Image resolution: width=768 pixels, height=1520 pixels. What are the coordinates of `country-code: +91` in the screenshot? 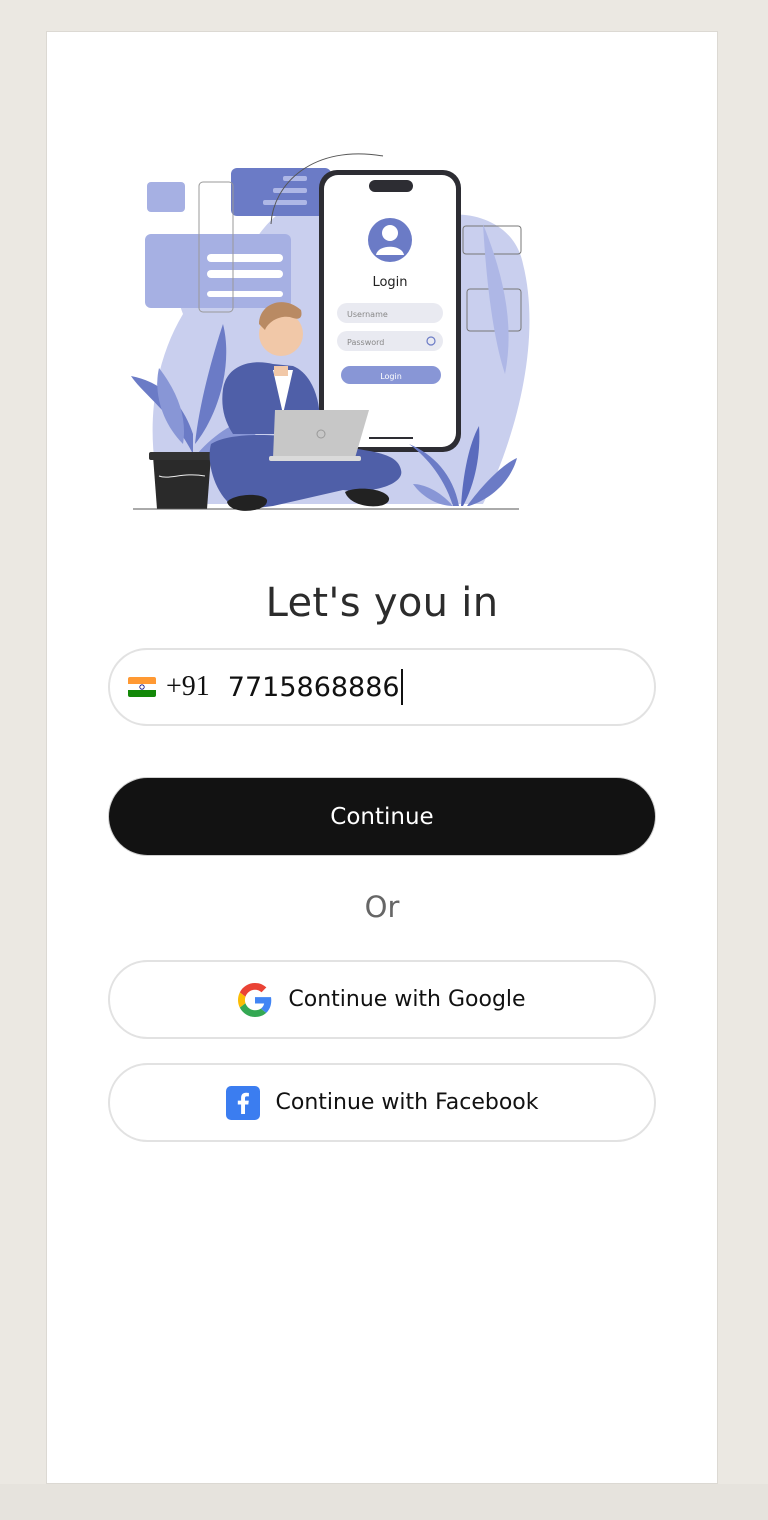 It's located at (188, 687).